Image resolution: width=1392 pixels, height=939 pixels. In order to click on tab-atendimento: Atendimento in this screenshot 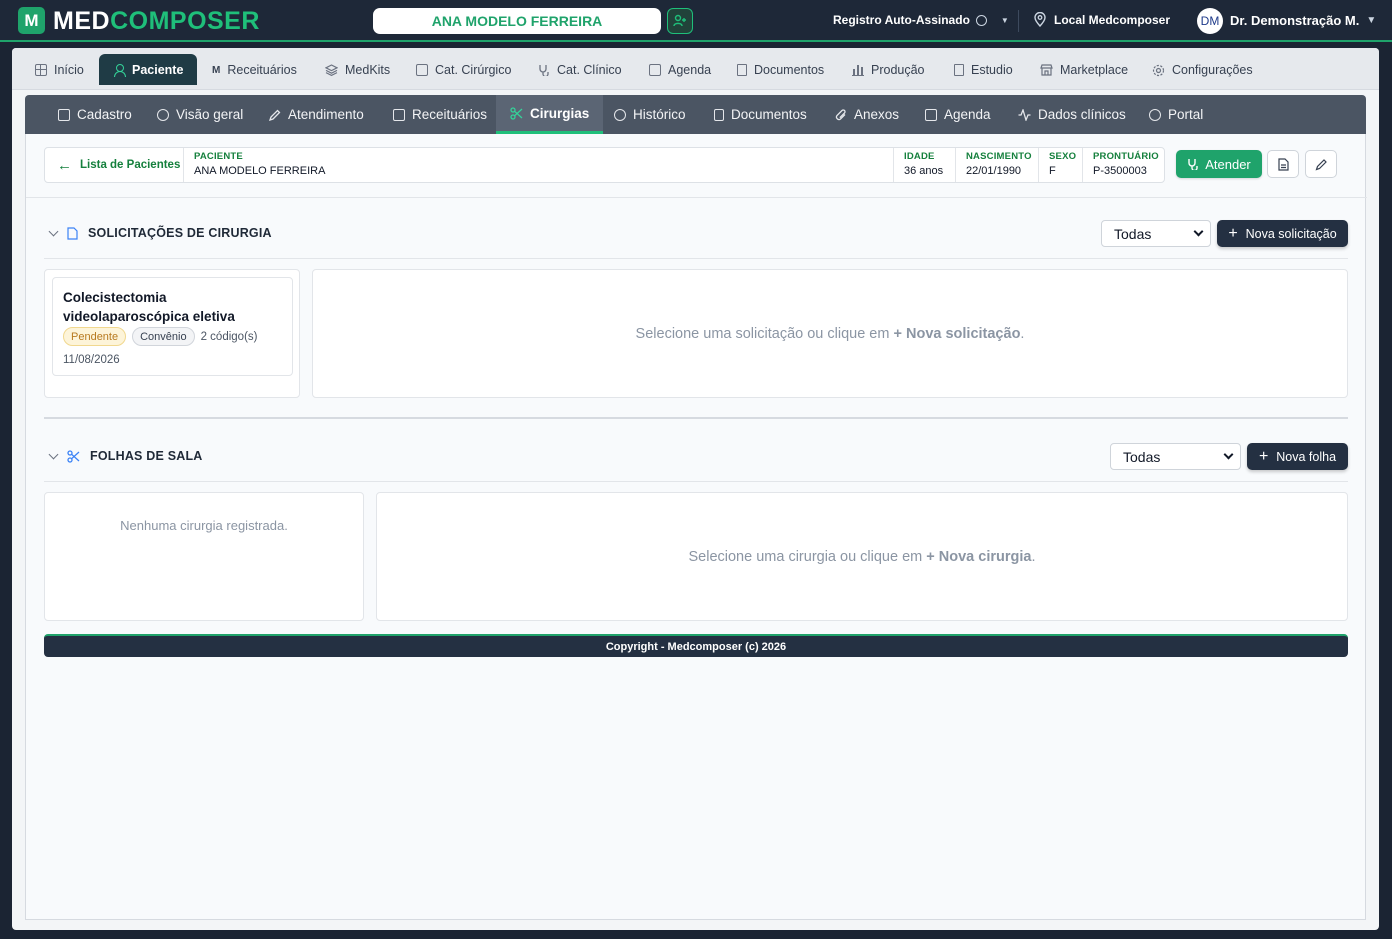, I will do `click(316, 114)`.